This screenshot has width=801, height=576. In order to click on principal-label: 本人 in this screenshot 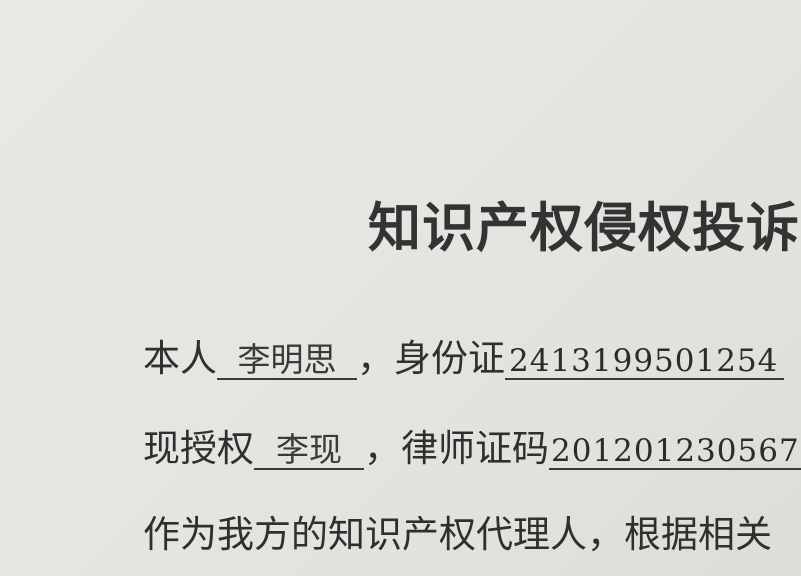, I will do `click(180, 358)`.